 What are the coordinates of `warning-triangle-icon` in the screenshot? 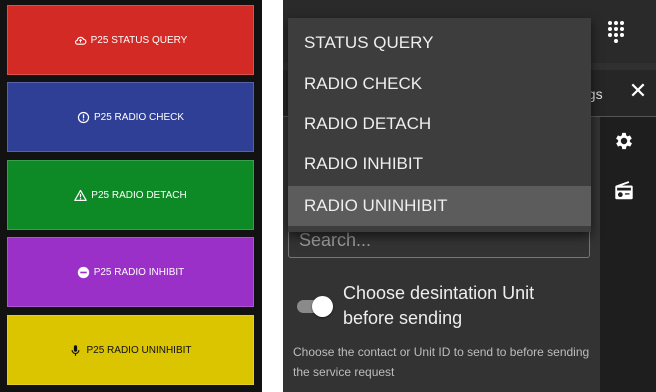 It's located at (81, 195).